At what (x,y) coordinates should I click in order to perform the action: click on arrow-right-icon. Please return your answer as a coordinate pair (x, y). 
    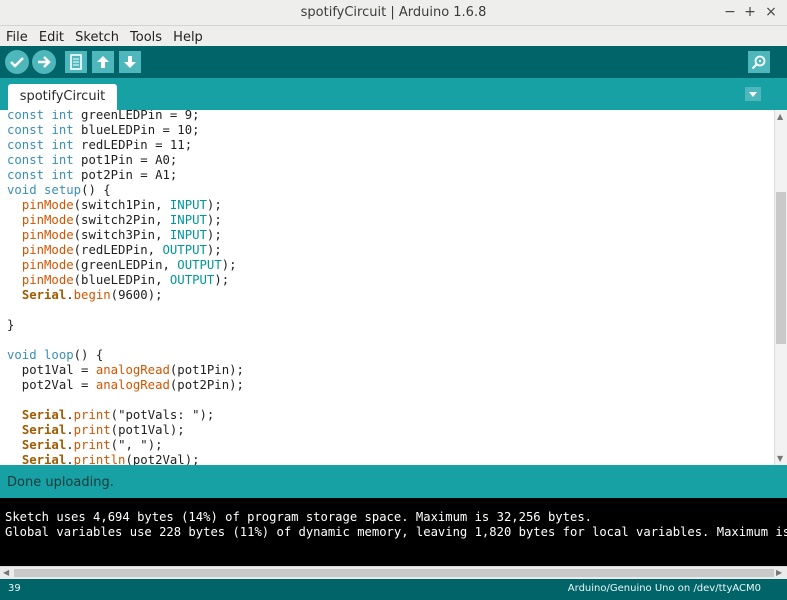
    Looking at the image, I should click on (44, 62).